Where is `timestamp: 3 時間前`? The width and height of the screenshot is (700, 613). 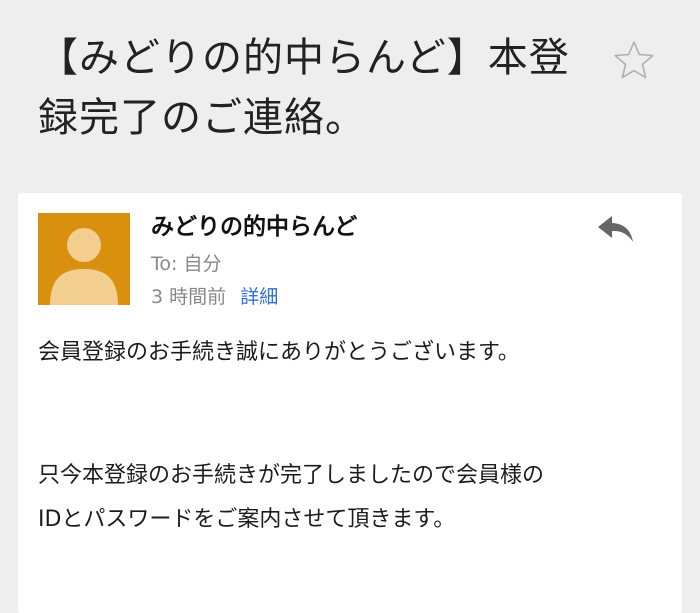
timestamp: 3 時間前 is located at coordinates (189, 297).